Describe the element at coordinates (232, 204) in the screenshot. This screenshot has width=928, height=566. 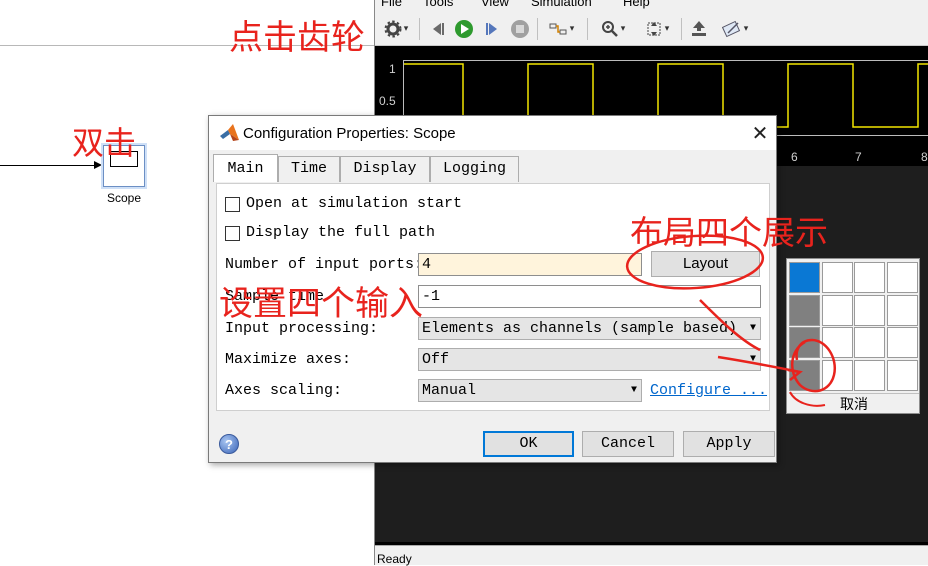
I see `open-at-start-checkbox` at that location.